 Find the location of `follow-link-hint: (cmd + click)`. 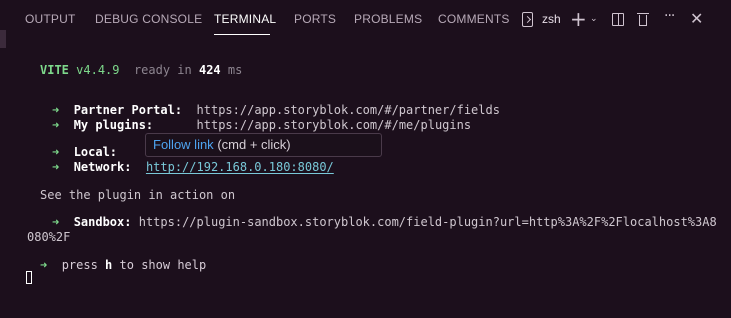

follow-link-hint: (cmd + click) is located at coordinates (254, 144).